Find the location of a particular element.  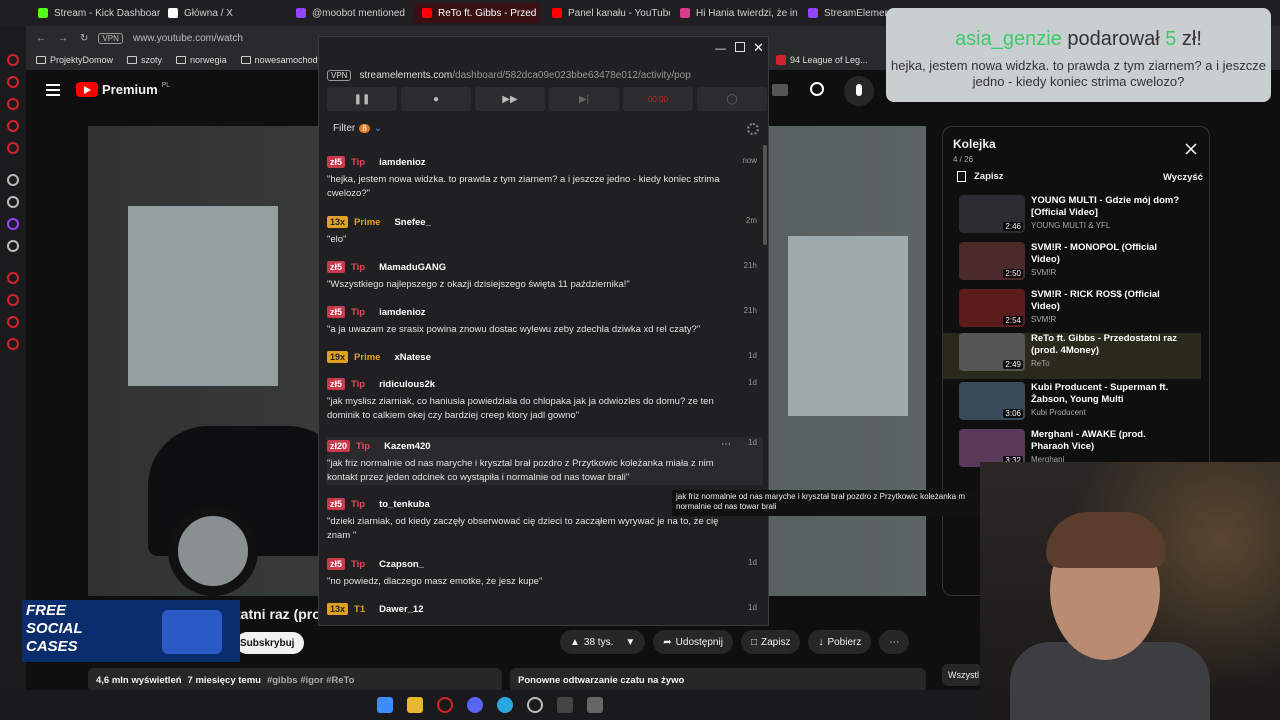

video-thumbnail: 2:46 is located at coordinates (992, 214).